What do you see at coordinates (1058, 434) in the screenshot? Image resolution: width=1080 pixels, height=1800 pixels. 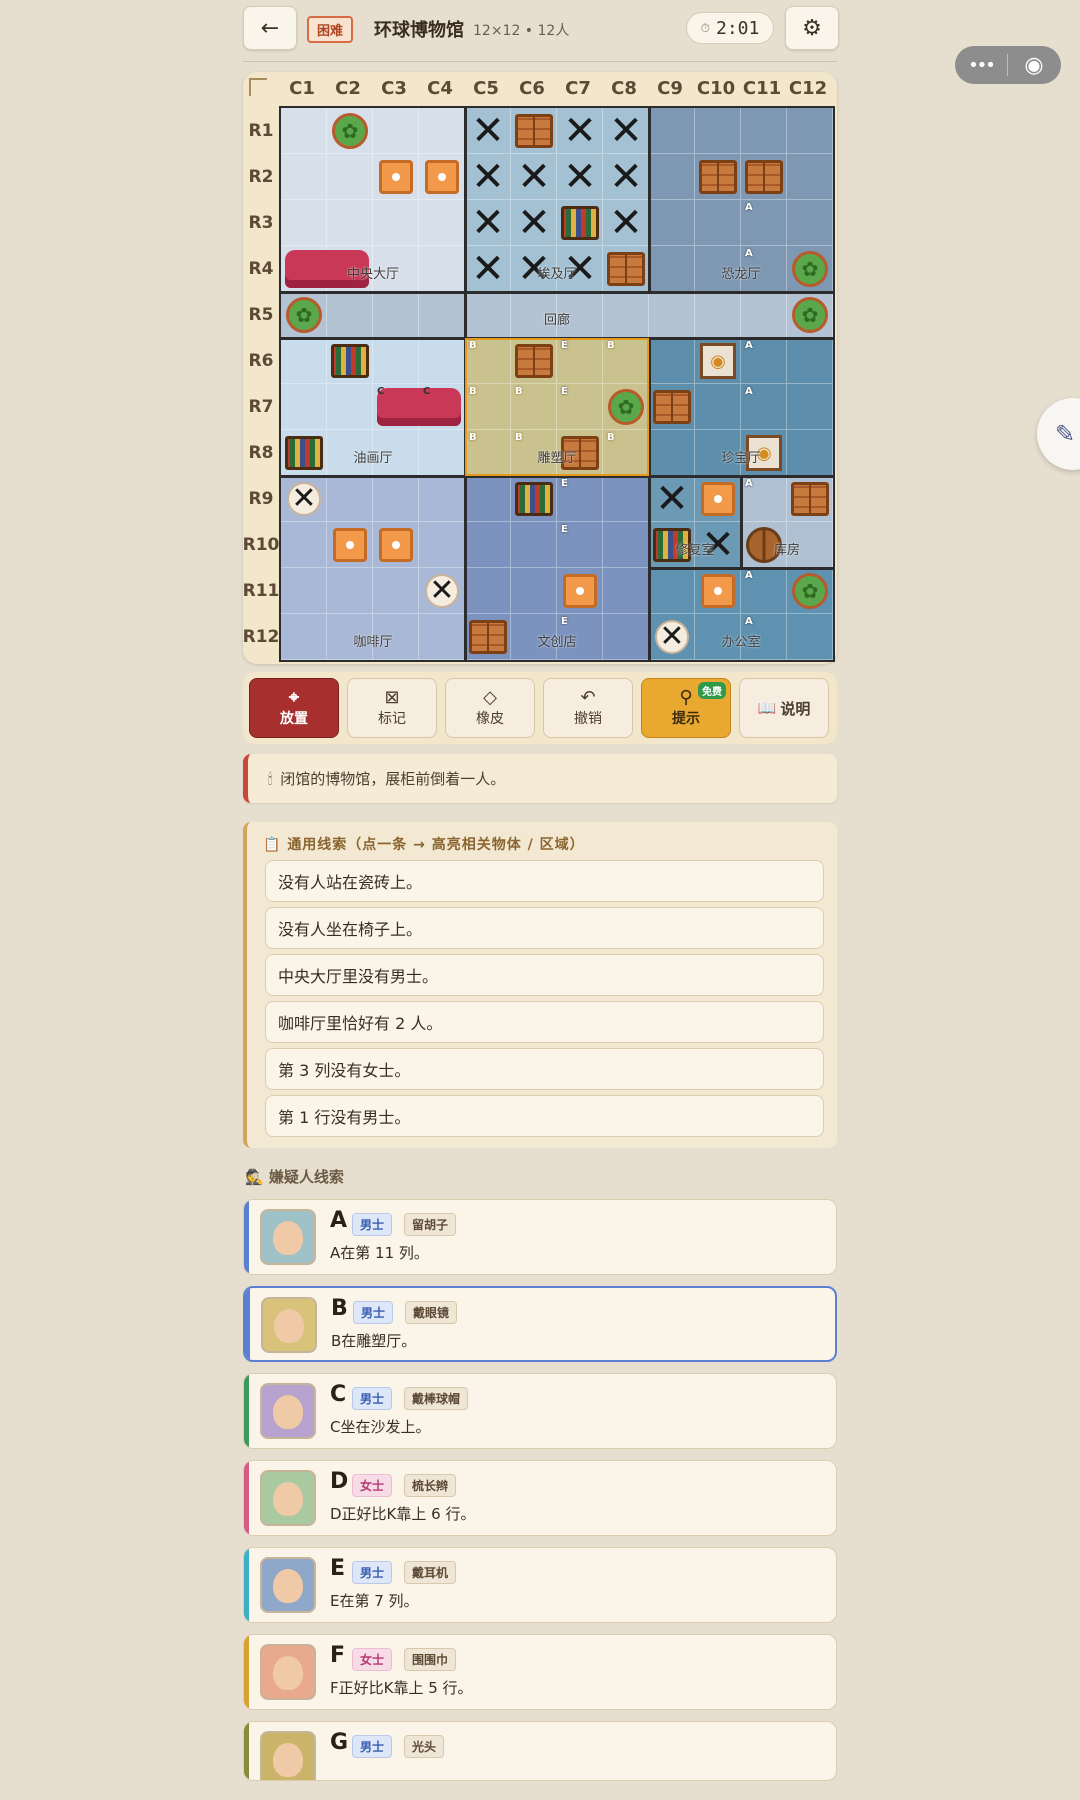 I see `pencil-button: ✎` at bounding box center [1058, 434].